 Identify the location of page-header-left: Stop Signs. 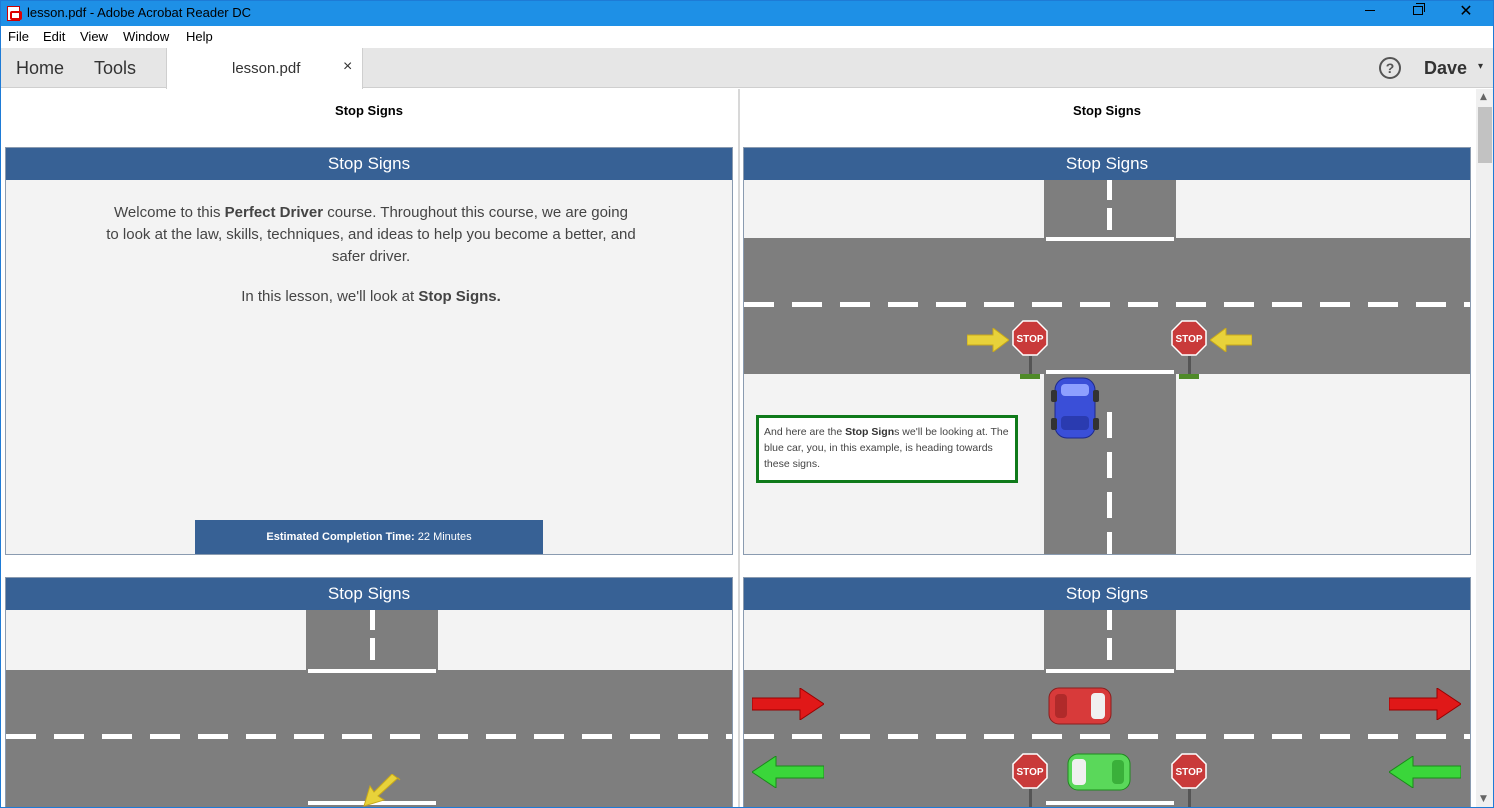
(369, 110).